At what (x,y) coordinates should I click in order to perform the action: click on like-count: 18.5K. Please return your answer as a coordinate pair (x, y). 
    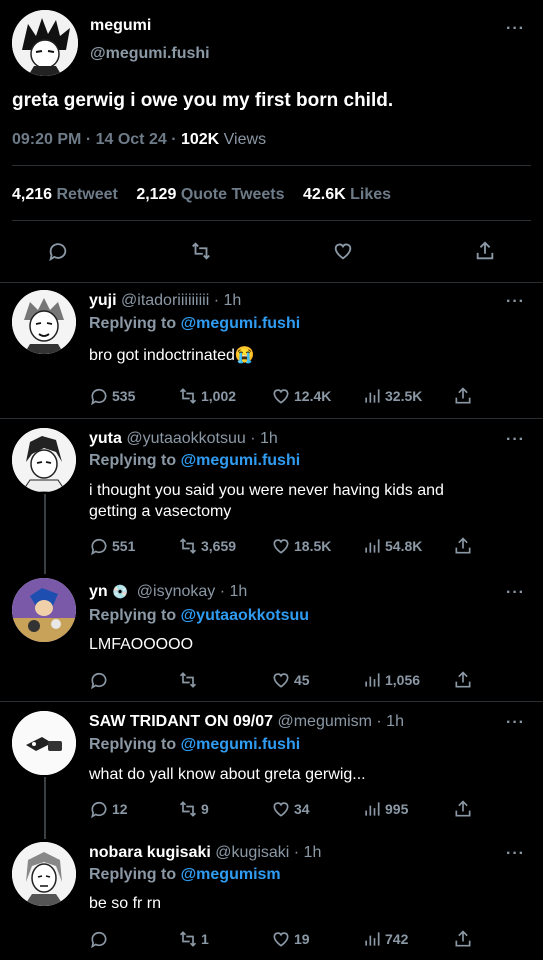
    Looking at the image, I should click on (313, 546).